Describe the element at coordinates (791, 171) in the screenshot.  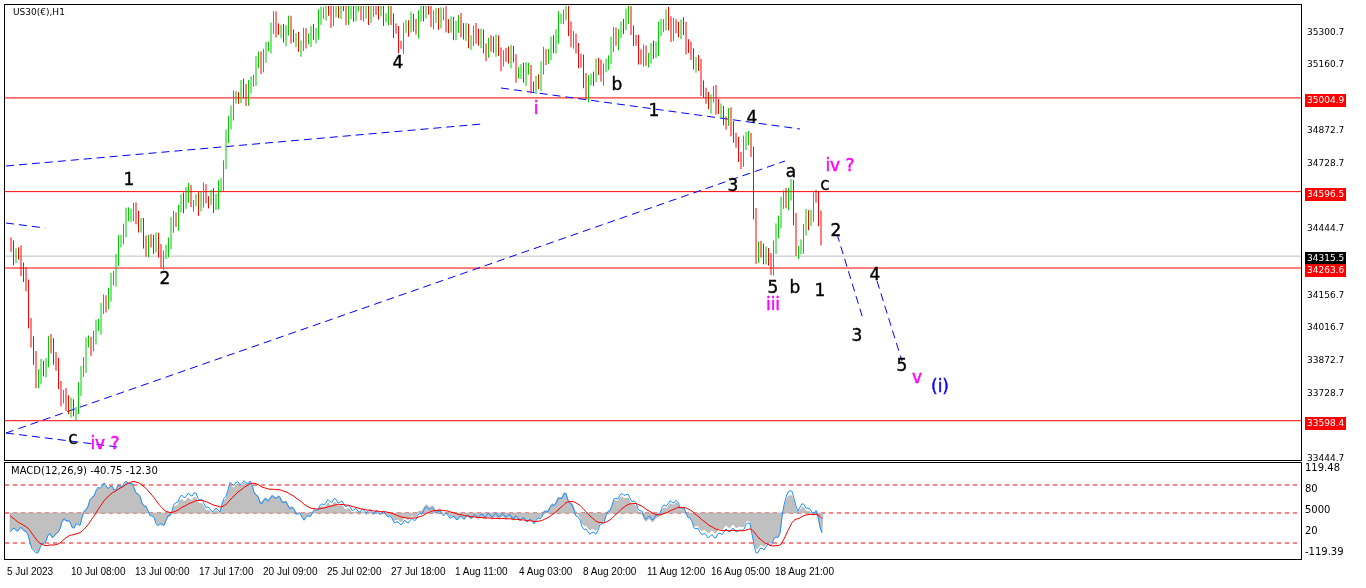
I see `wave-label: a` at that location.